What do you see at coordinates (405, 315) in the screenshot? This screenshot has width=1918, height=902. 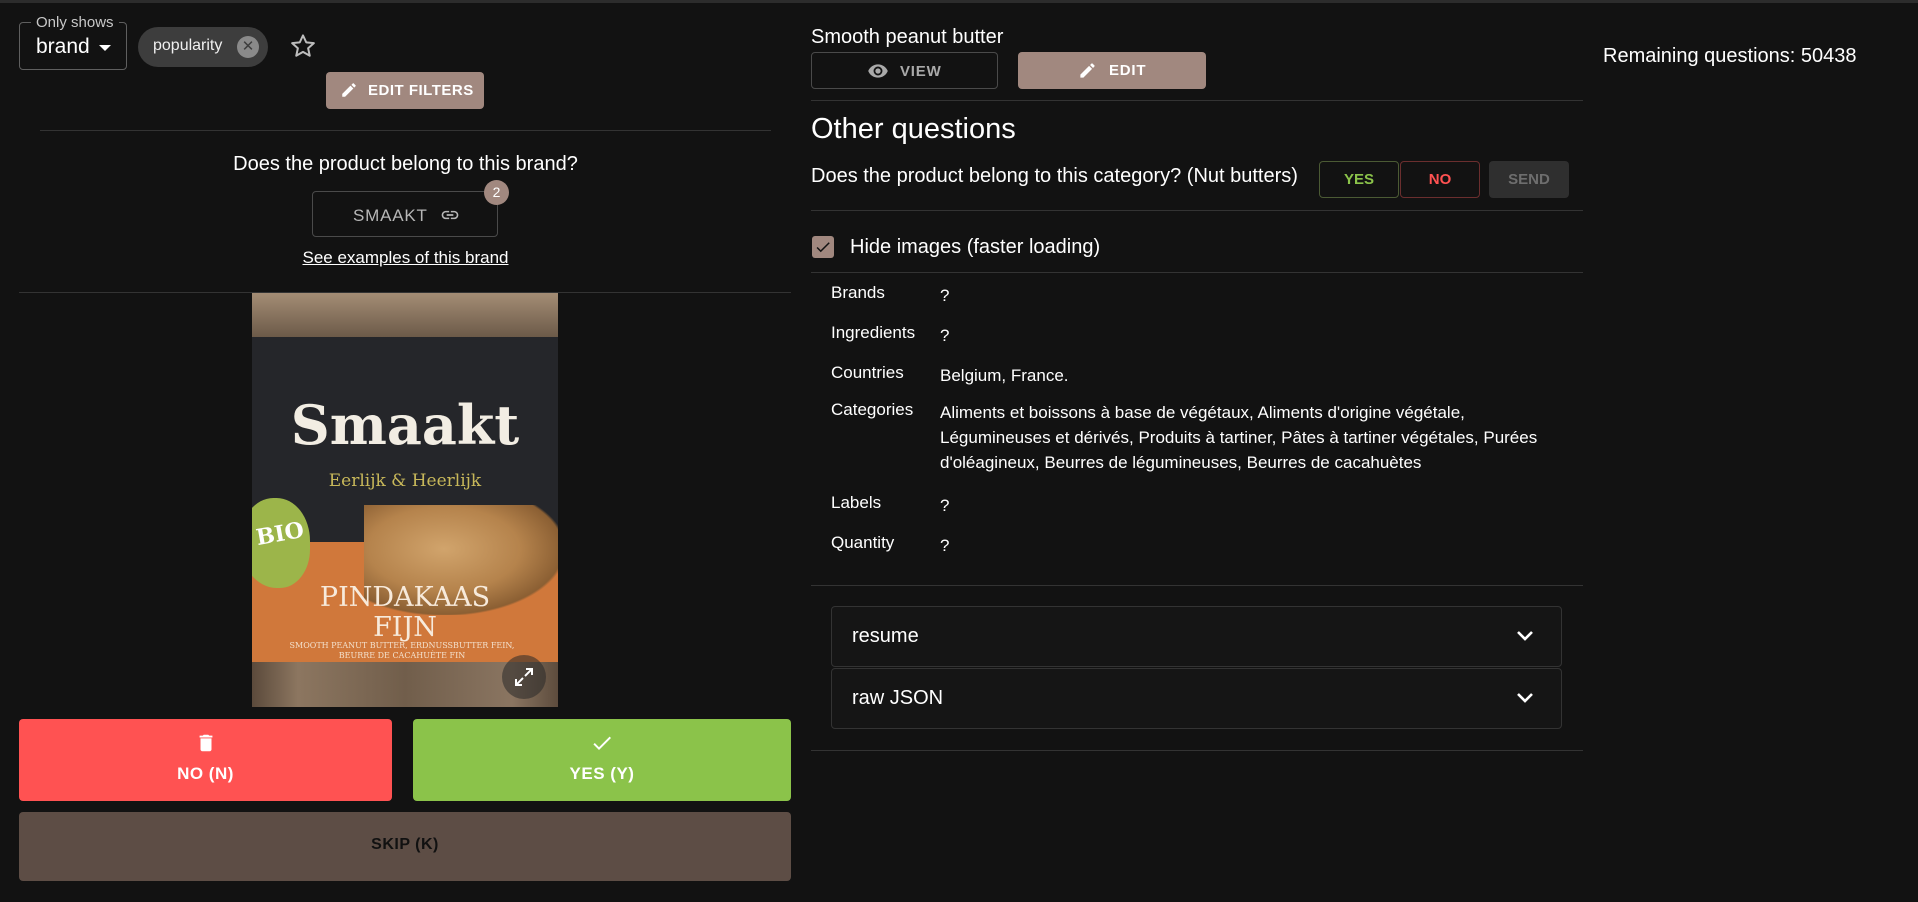 I see `jar-lid` at bounding box center [405, 315].